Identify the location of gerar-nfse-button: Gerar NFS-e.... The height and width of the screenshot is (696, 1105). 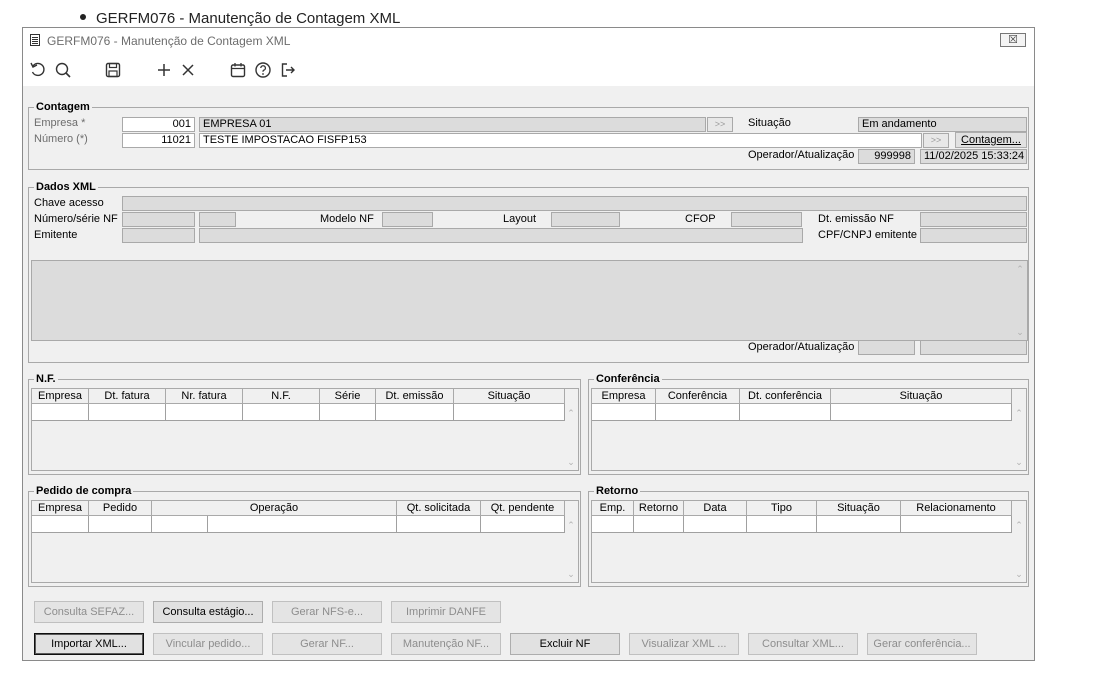
(327, 612).